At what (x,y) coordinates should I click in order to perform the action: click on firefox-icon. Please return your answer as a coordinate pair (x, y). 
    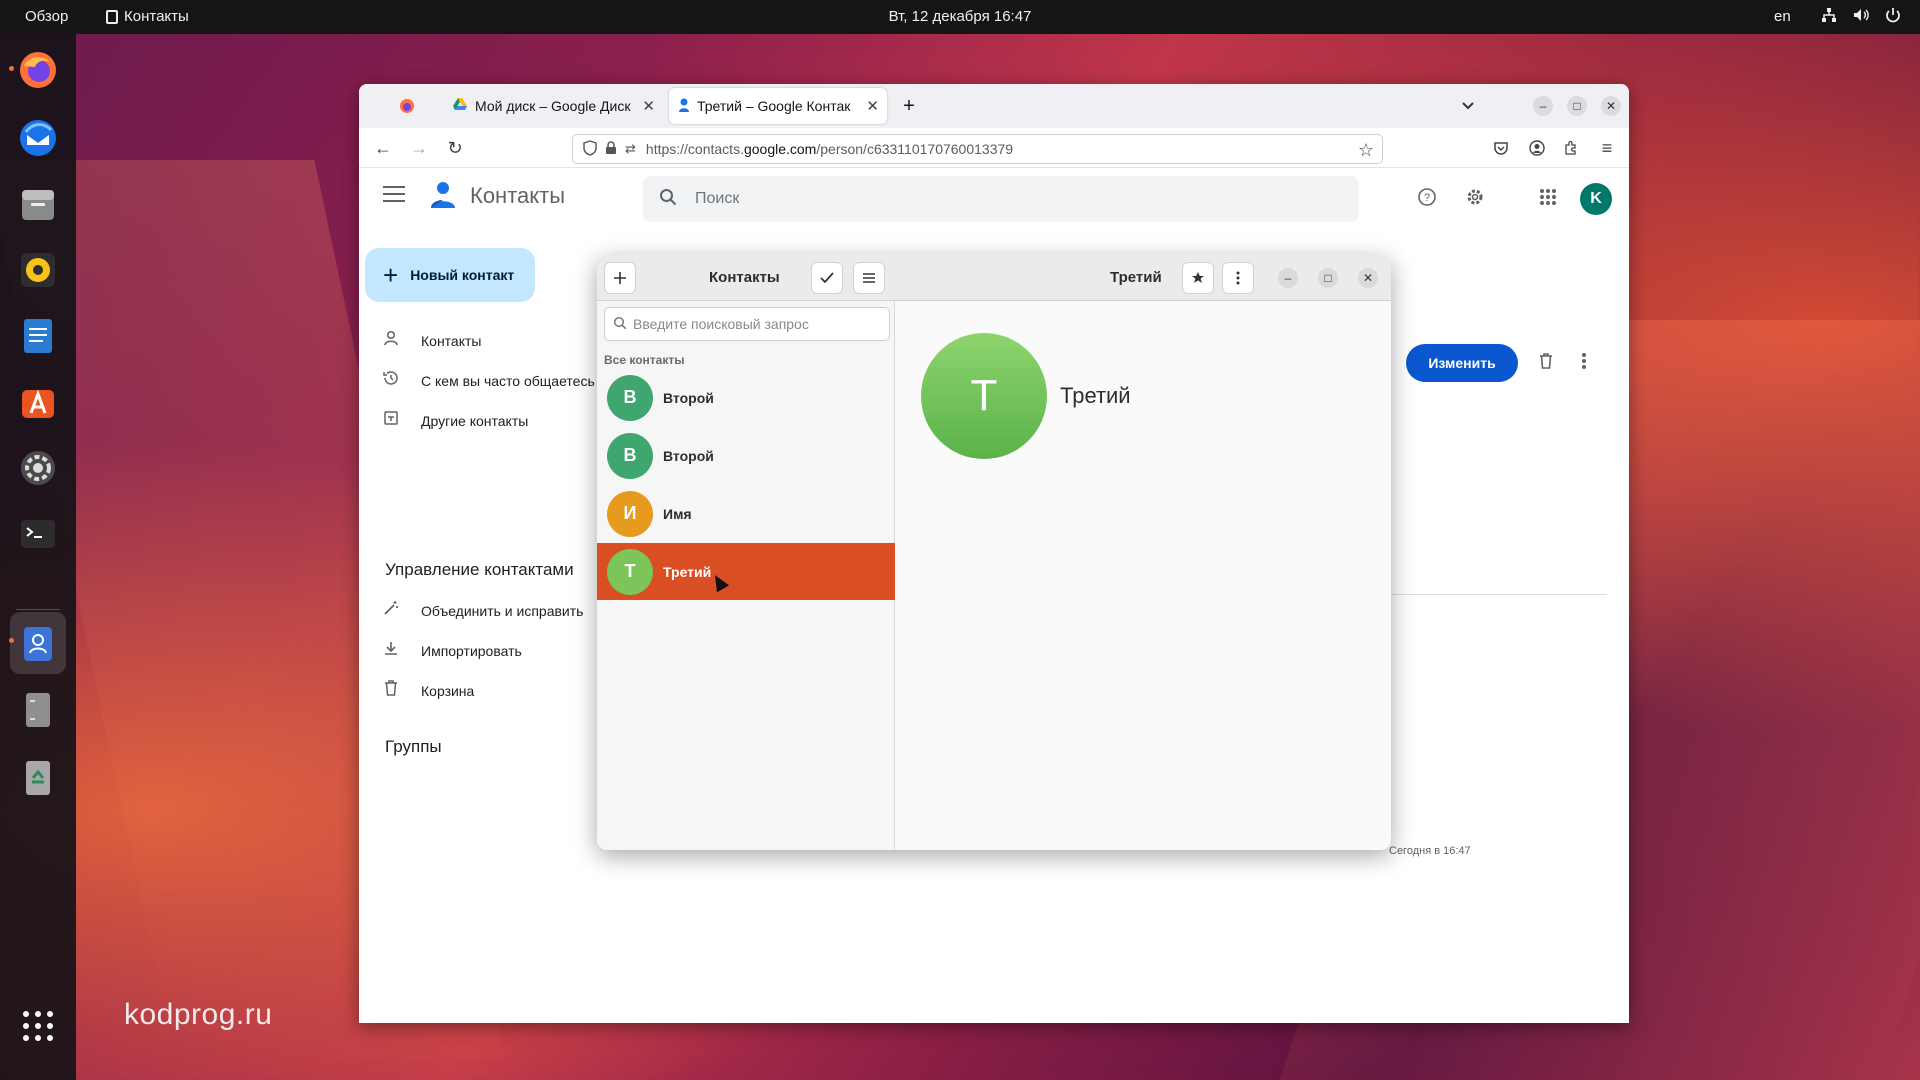
    Looking at the image, I should click on (38, 70).